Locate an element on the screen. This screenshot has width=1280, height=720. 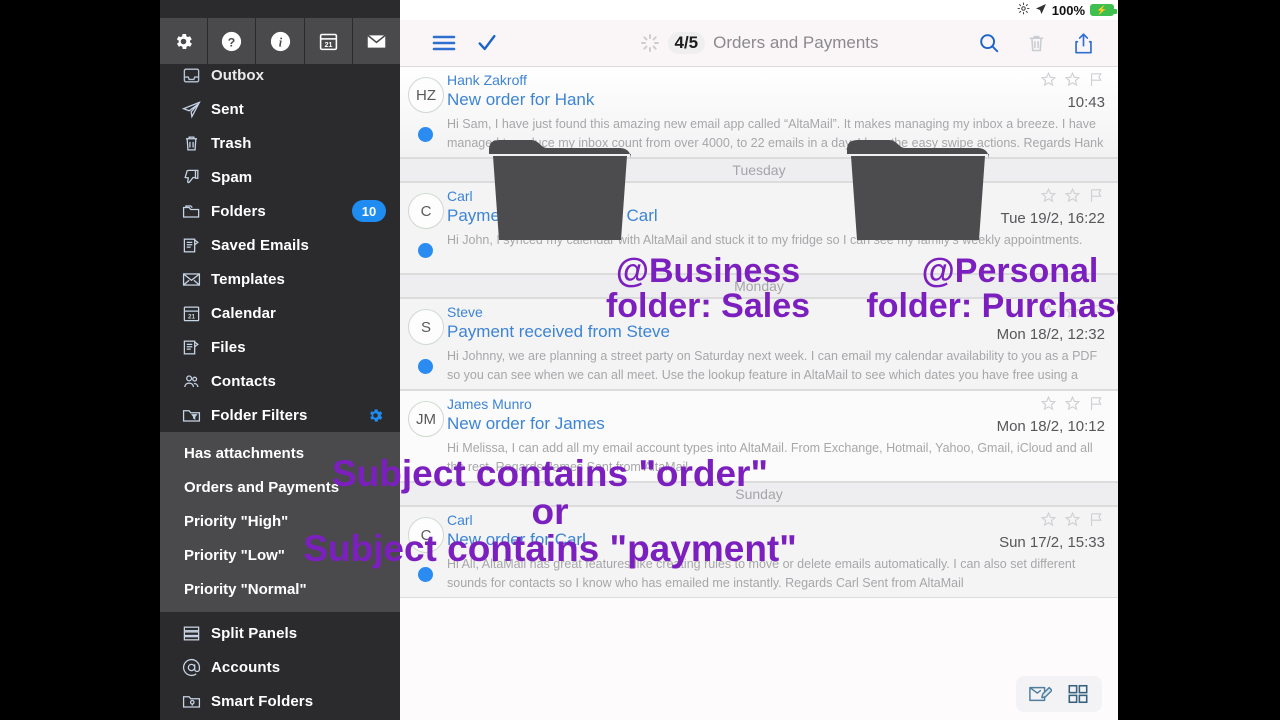
email-subject: Payment received from Steve is located at coordinates (558, 331).